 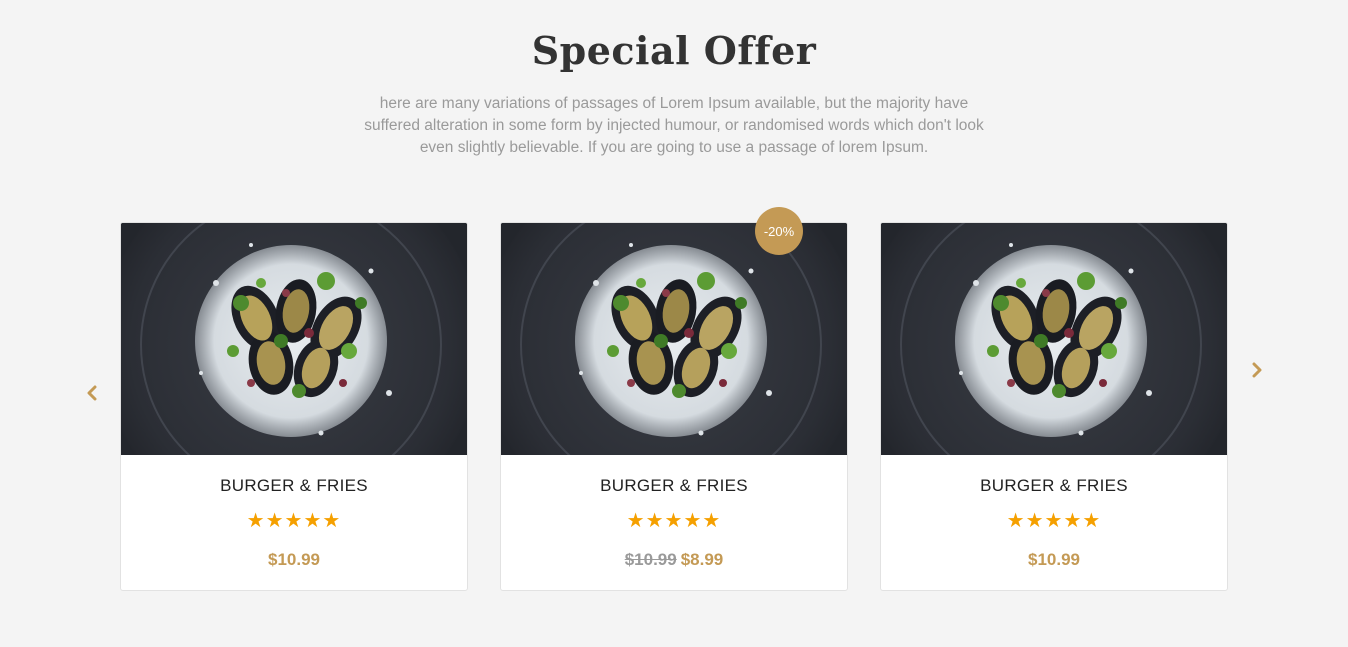 I want to click on old-price: $10.99, so click(x=650, y=559).